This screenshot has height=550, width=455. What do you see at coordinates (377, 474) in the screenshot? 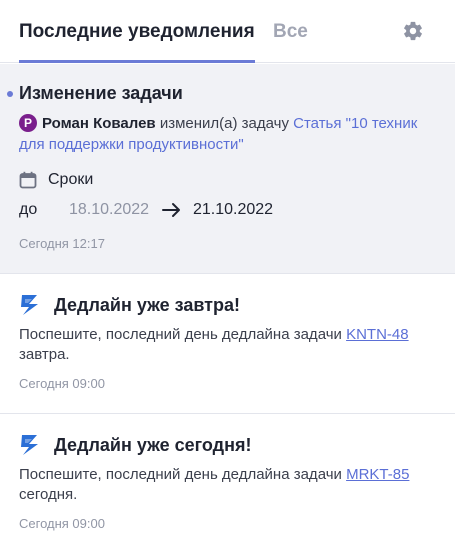
I see `ticket-link: MRKT-85` at bounding box center [377, 474].